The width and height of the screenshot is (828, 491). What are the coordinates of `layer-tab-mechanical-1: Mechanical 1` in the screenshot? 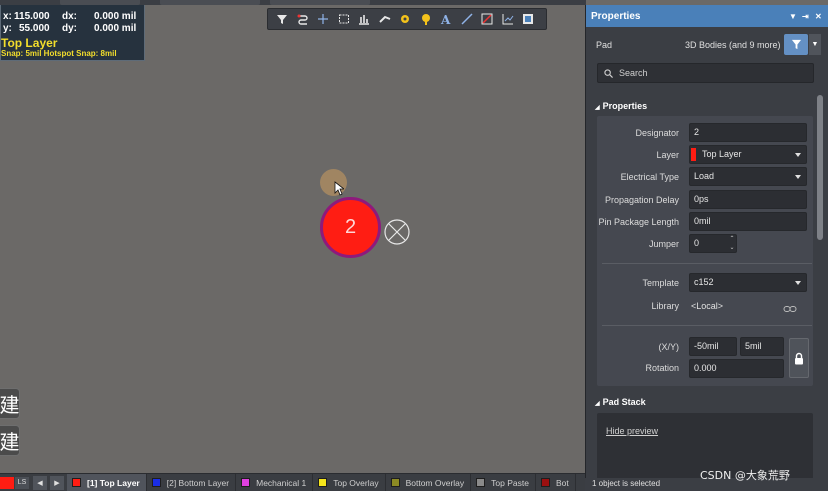 It's located at (275, 482).